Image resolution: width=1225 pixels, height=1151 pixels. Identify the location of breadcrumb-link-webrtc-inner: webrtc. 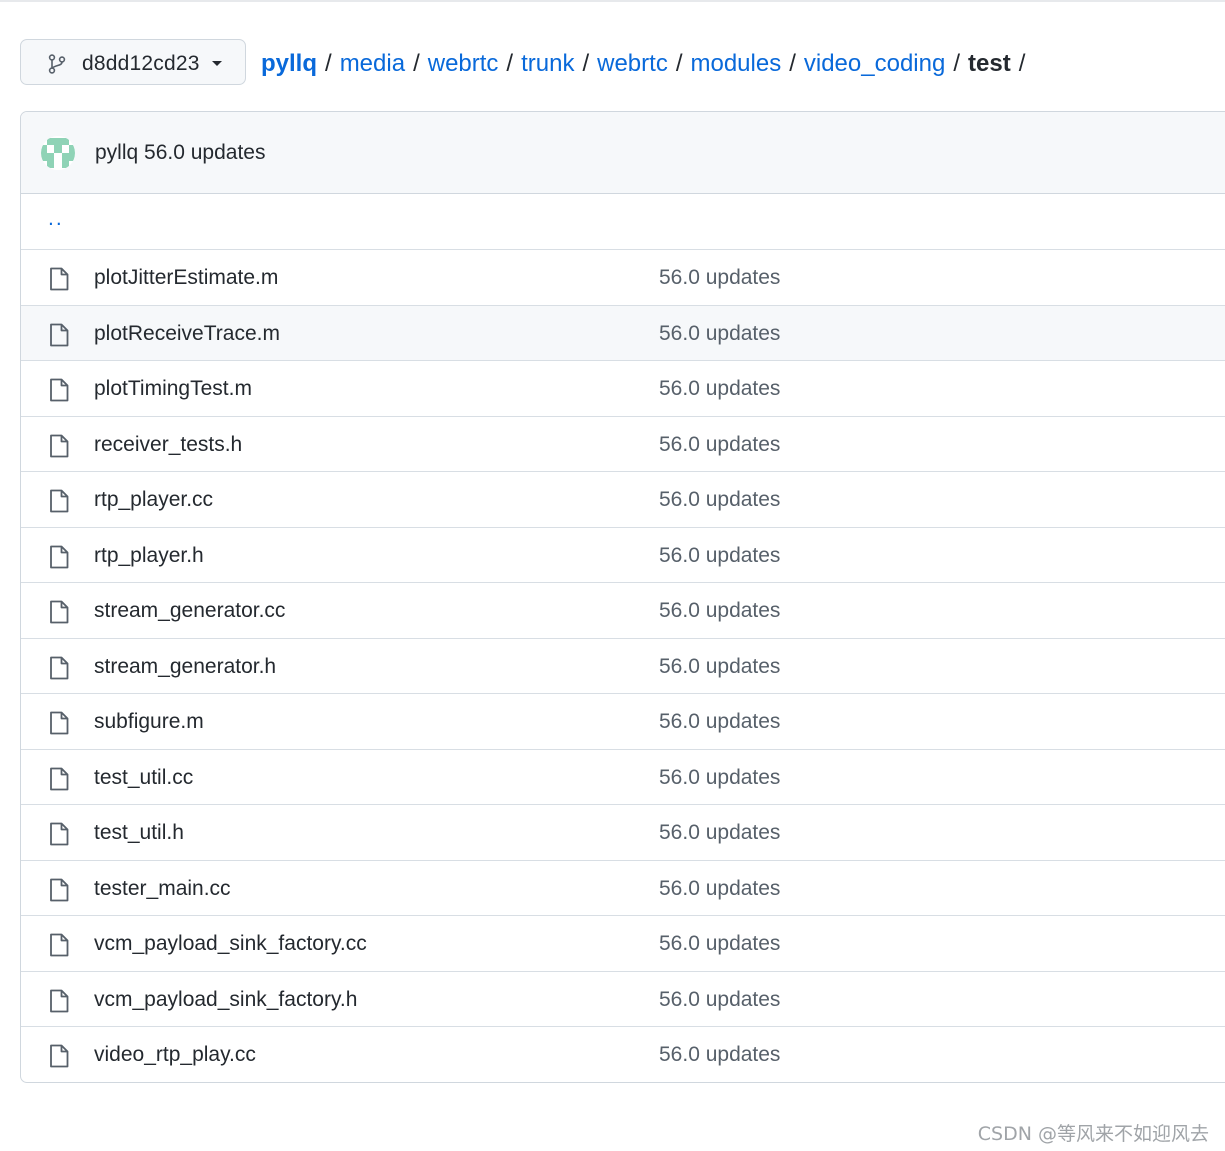
(632, 64).